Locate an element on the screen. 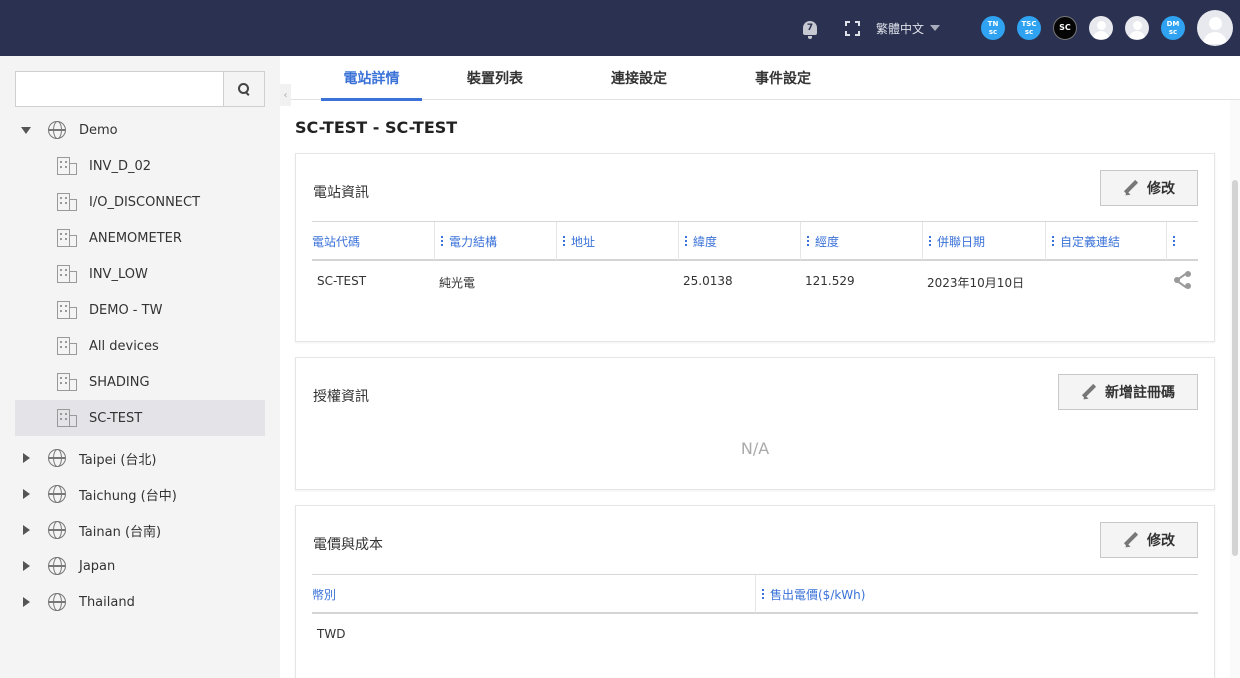 The height and width of the screenshot is (678, 1240). language-label: 繁體中文 is located at coordinates (900, 28).